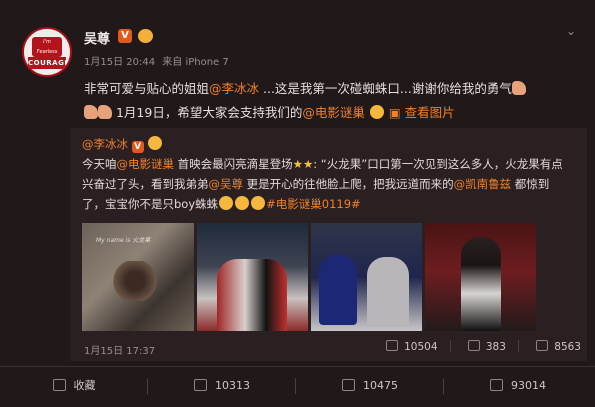 This screenshot has width=595, height=407. Describe the element at coordinates (150, 204) in the screenshot. I see `repost-text-segment: 了，宝宝你不是只boy蛛蛛` at that location.